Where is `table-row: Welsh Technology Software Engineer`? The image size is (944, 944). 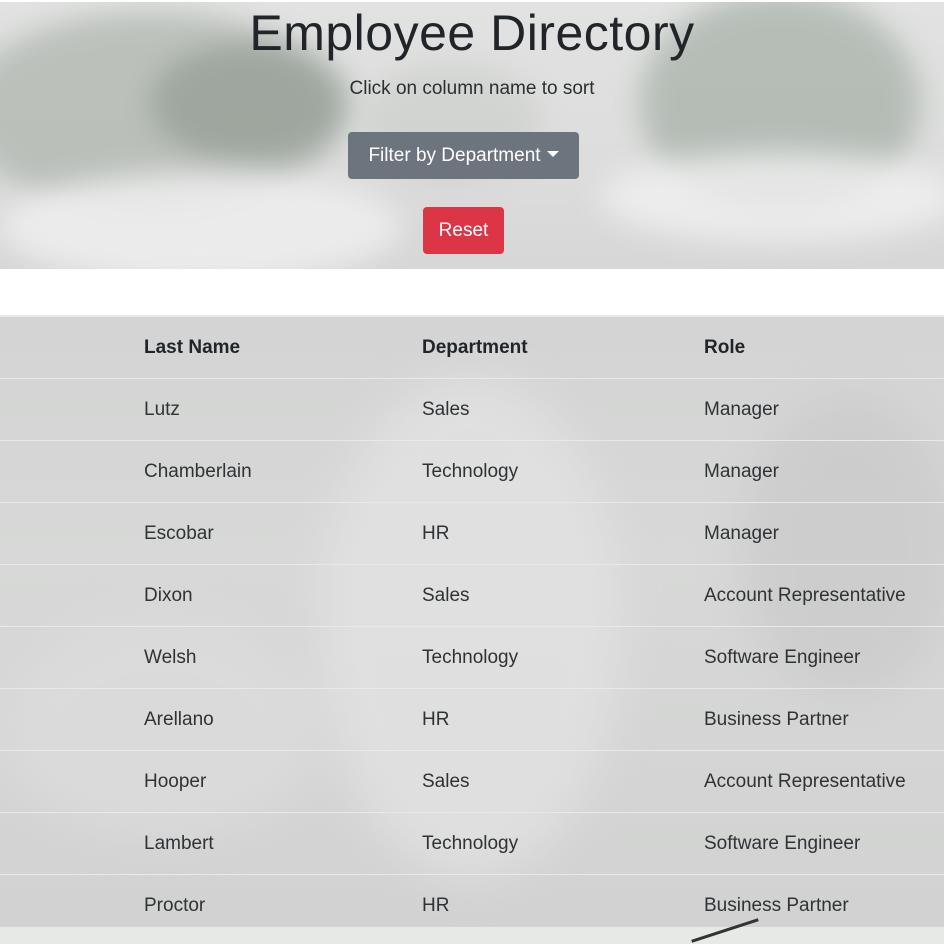
table-row: Welsh Technology Software Engineer is located at coordinates (472, 657).